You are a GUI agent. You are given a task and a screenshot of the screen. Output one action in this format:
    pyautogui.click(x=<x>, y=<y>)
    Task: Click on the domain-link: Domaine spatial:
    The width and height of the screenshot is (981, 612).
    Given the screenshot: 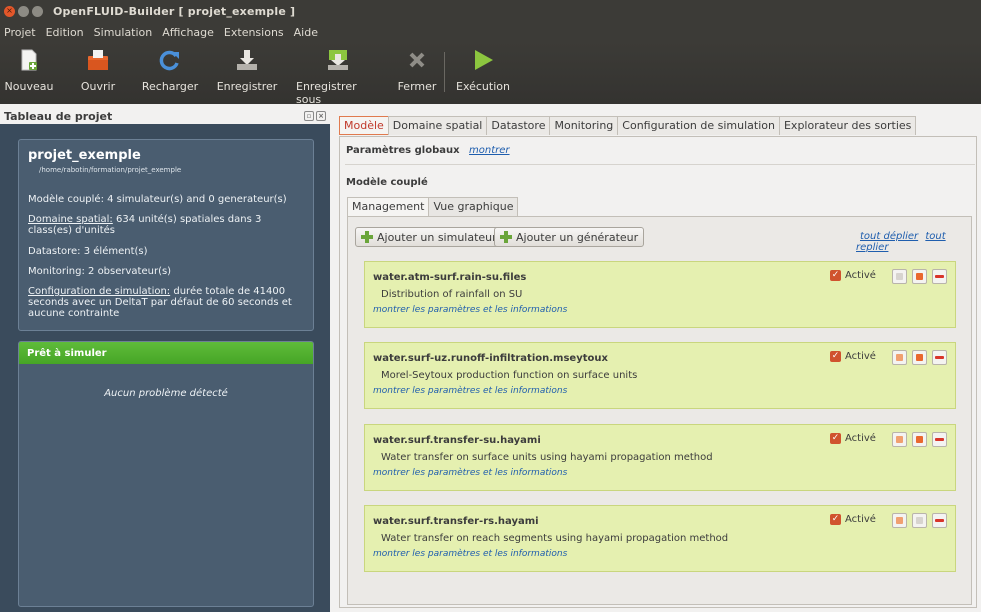 What is the action you would take?
    pyautogui.click(x=70, y=219)
    